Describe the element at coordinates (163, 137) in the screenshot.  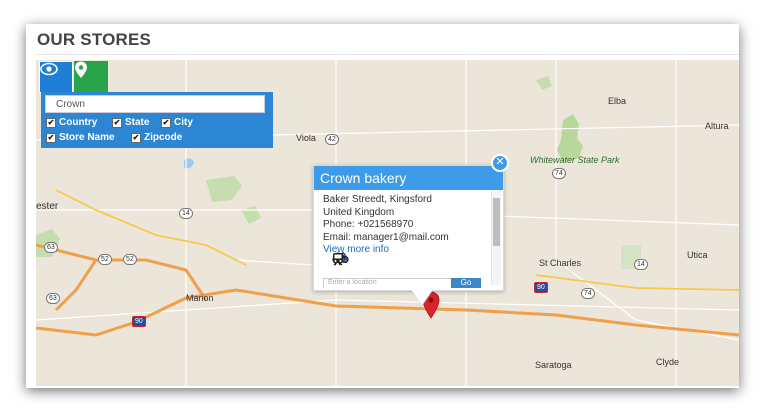
I see `filter-label: Zipcode` at that location.